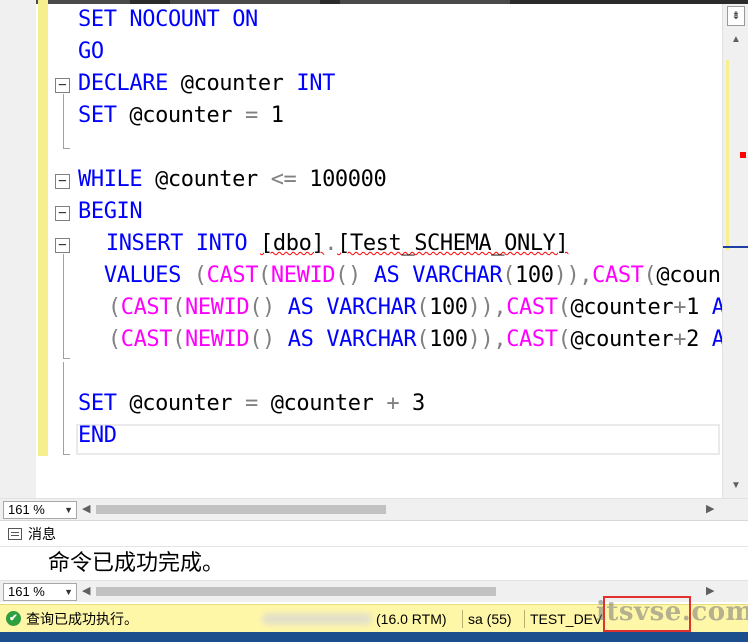  I want to click on window-bottom-edge, so click(374, 637).